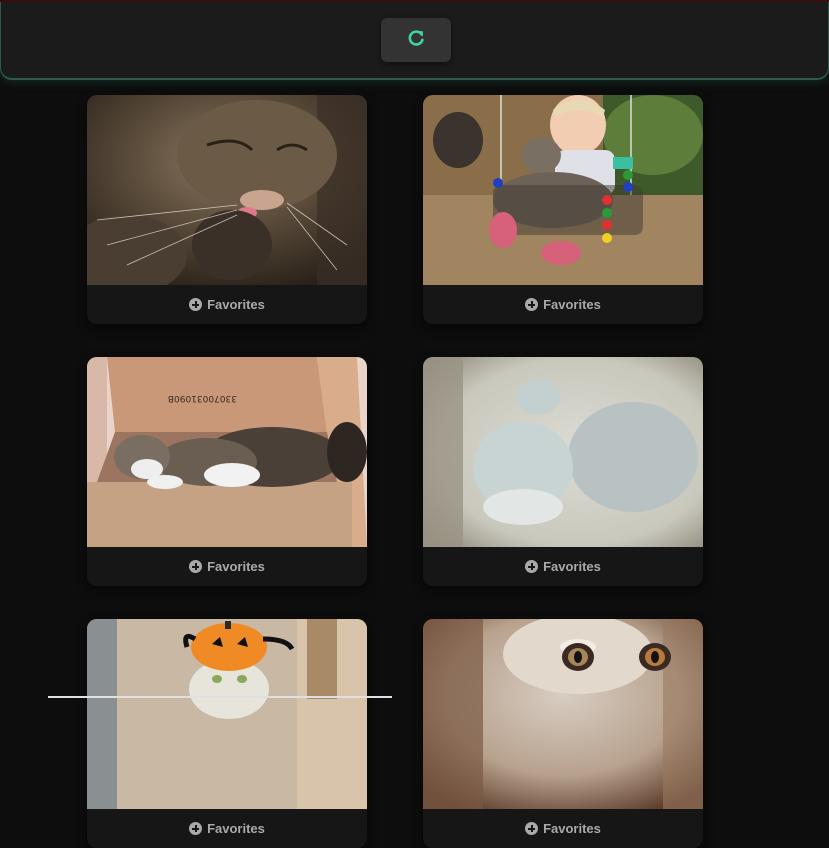  I want to click on cat-licking-paw-image, so click(227, 190).